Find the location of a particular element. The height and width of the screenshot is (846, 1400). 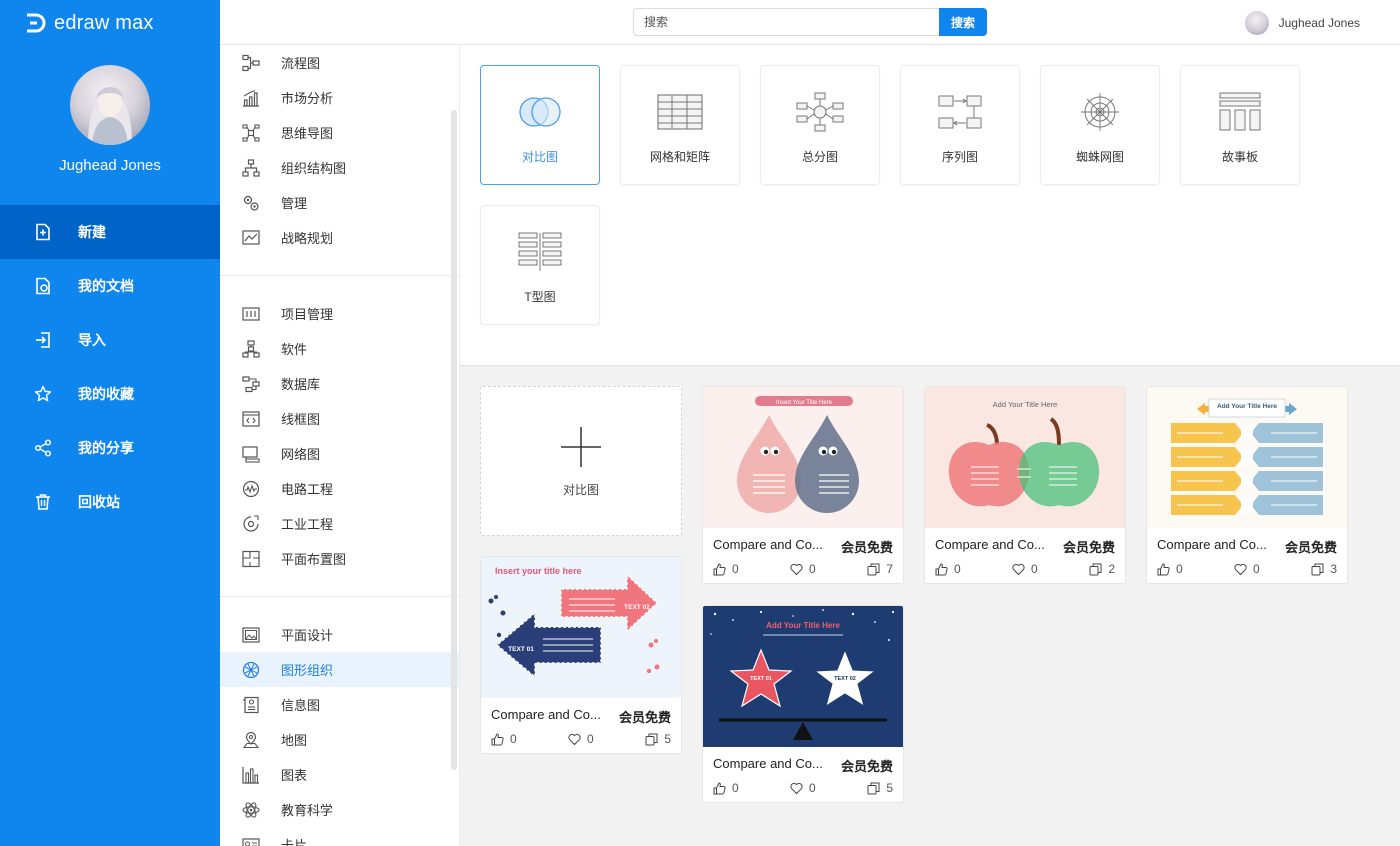

type-card-spider-web: 蜘蛛网图 is located at coordinates (1100, 125).